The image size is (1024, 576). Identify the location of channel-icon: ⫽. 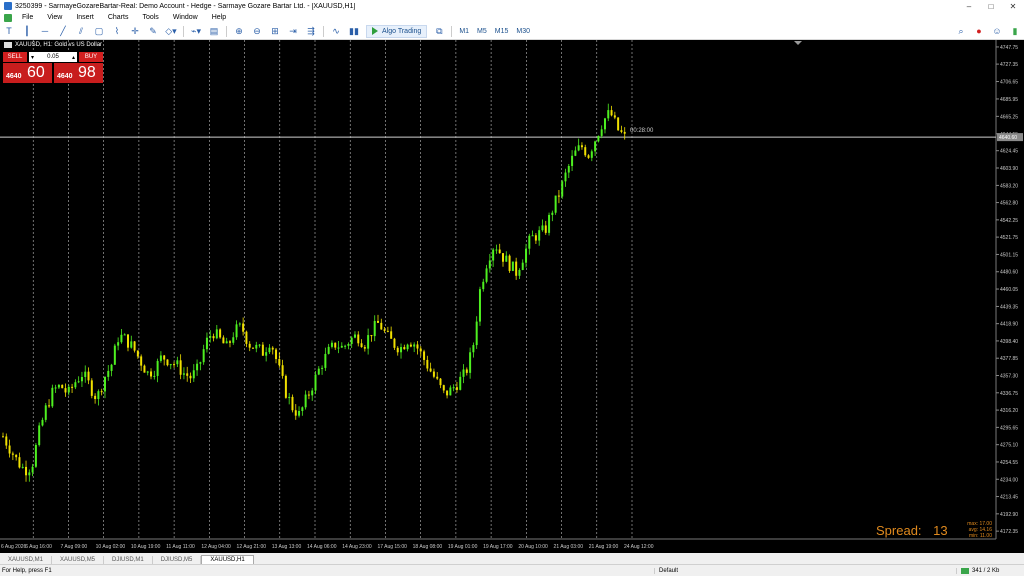
(81, 31).